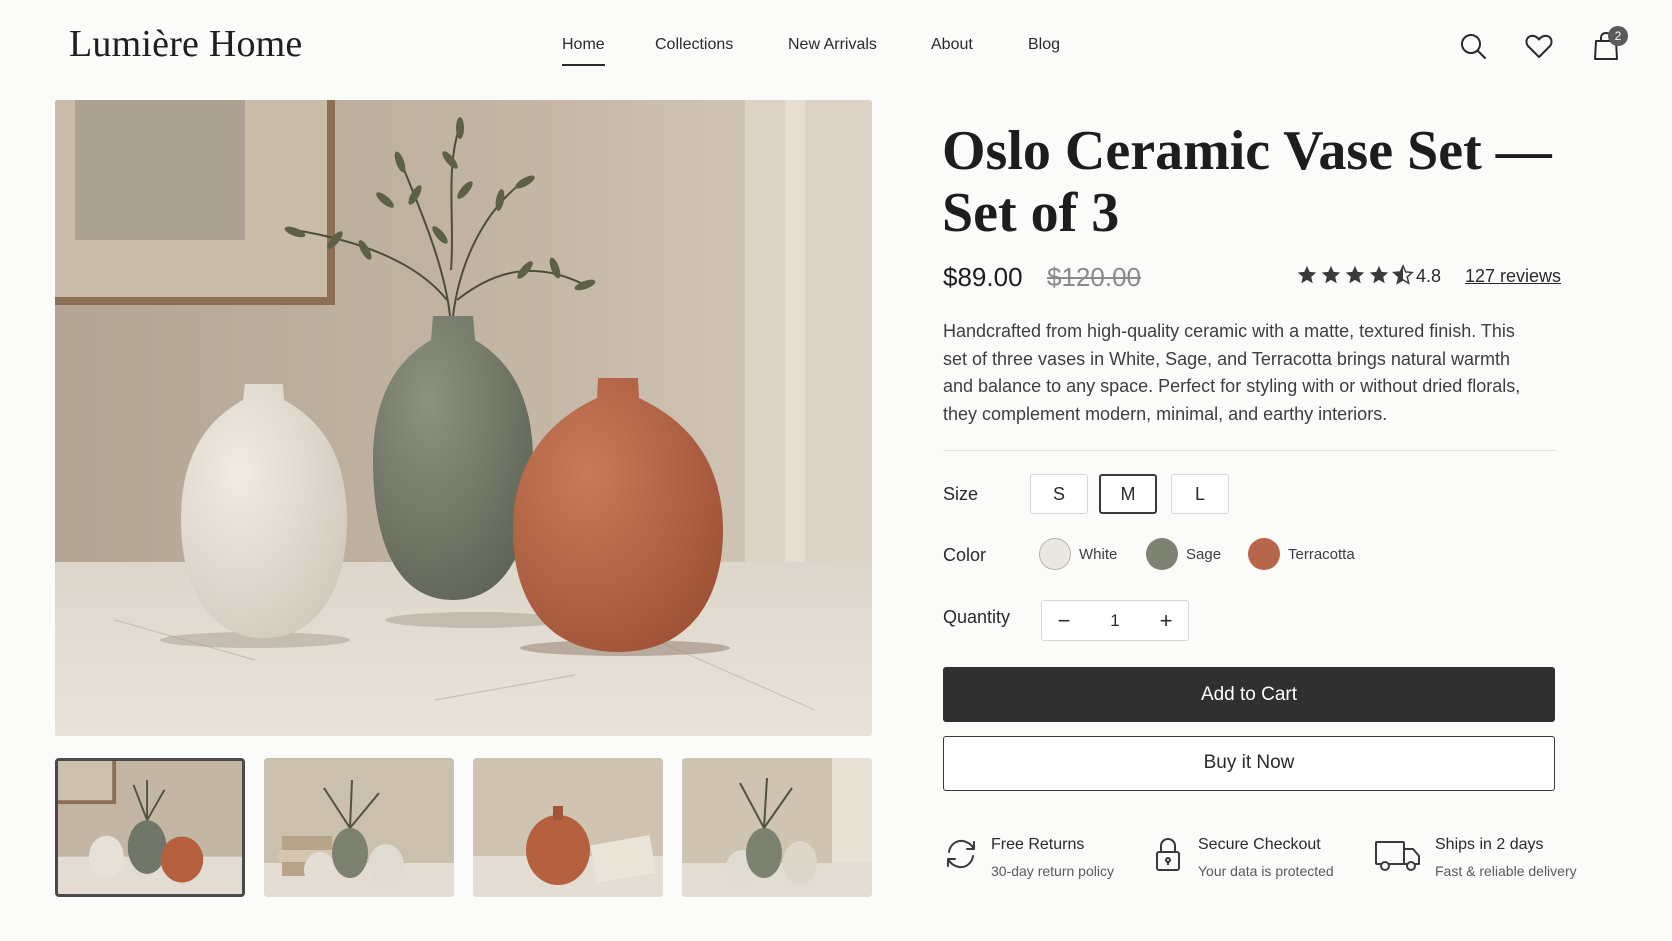 Image resolution: width=1672 pixels, height=941 pixels. What do you see at coordinates (1506, 871) in the screenshot?
I see `feature-subtitle-shipping: Fast & reliable delivery` at bounding box center [1506, 871].